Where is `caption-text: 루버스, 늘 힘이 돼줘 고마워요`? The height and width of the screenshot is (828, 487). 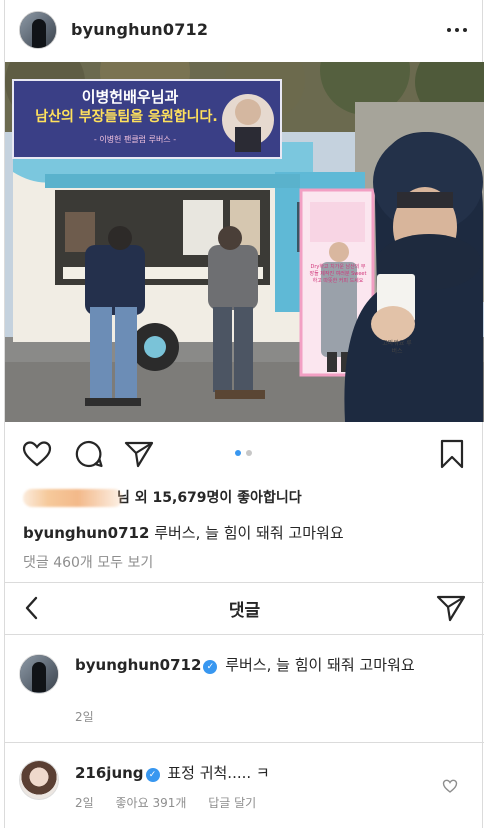 caption-text: 루버스, 늘 힘이 돼줘 고마워요 is located at coordinates (249, 533).